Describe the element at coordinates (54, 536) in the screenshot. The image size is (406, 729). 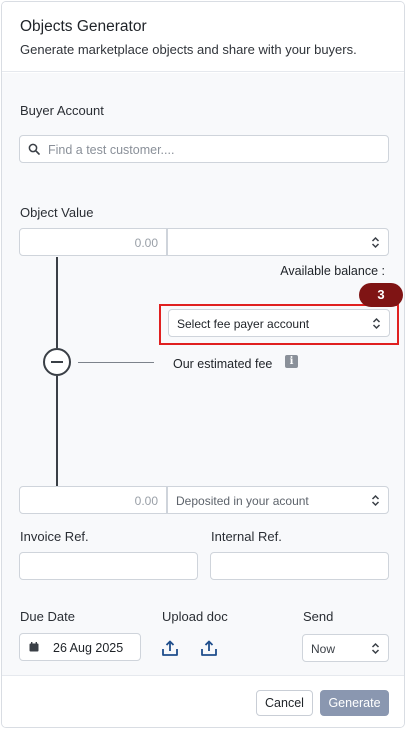
I see `invoice-ref-label: Invoice Ref.` at that location.